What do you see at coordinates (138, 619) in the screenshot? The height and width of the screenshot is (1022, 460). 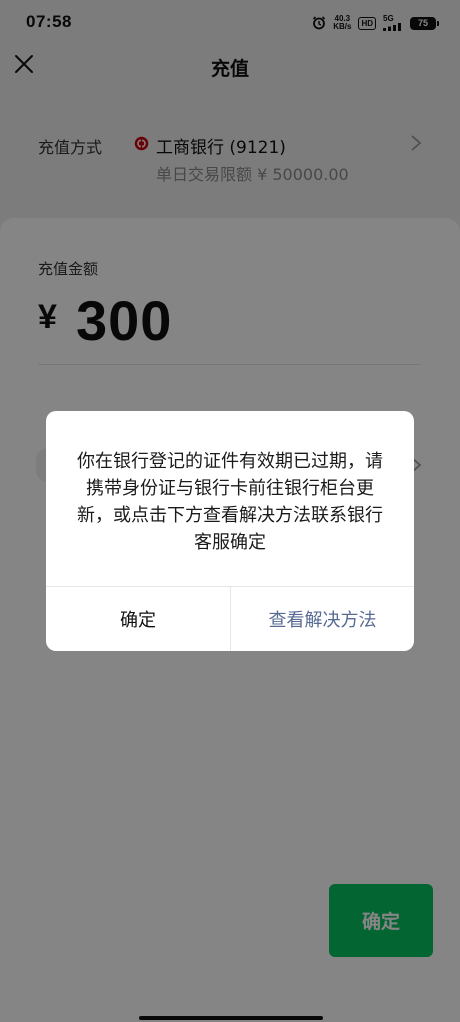 I see `dialog-ok-button: 确定` at bounding box center [138, 619].